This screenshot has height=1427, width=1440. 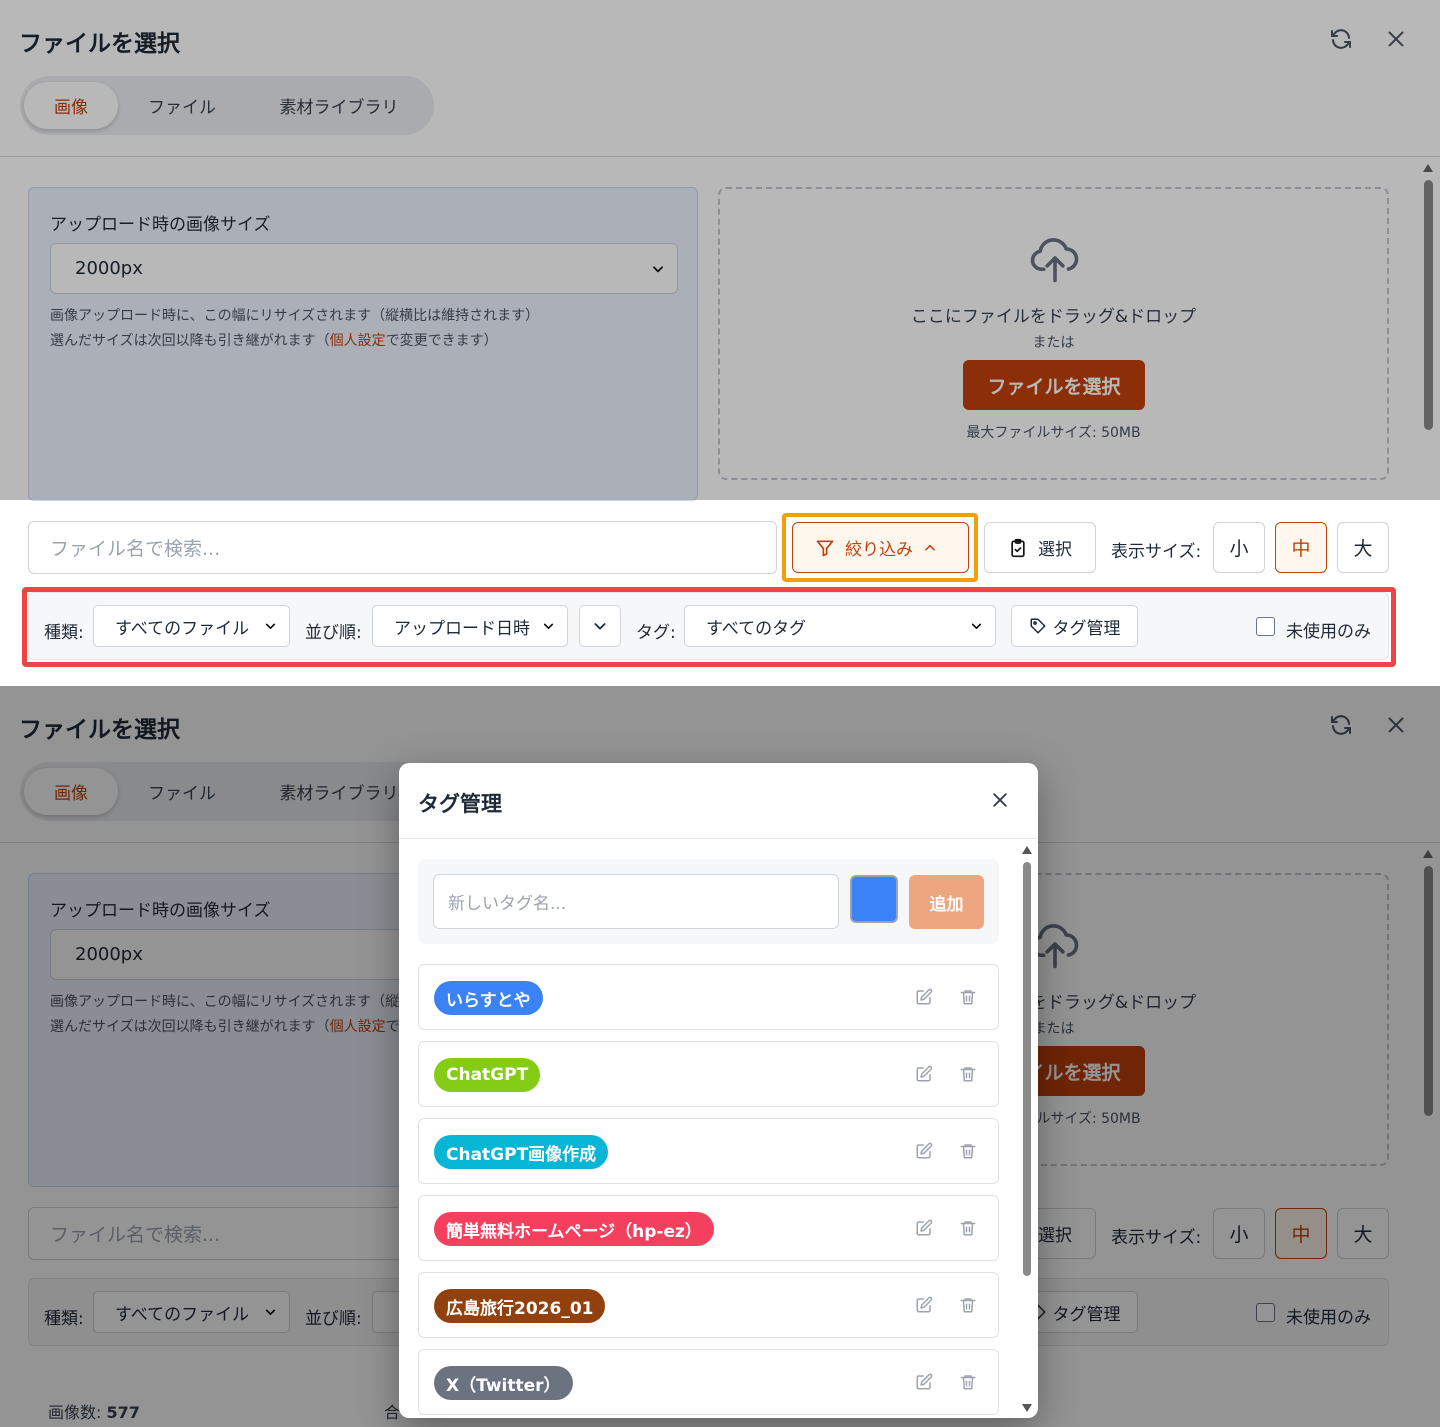 What do you see at coordinates (521, 1152) in the screenshot?
I see `tag-chip: ChatGPT画像作成` at bounding box center [521, 1152].